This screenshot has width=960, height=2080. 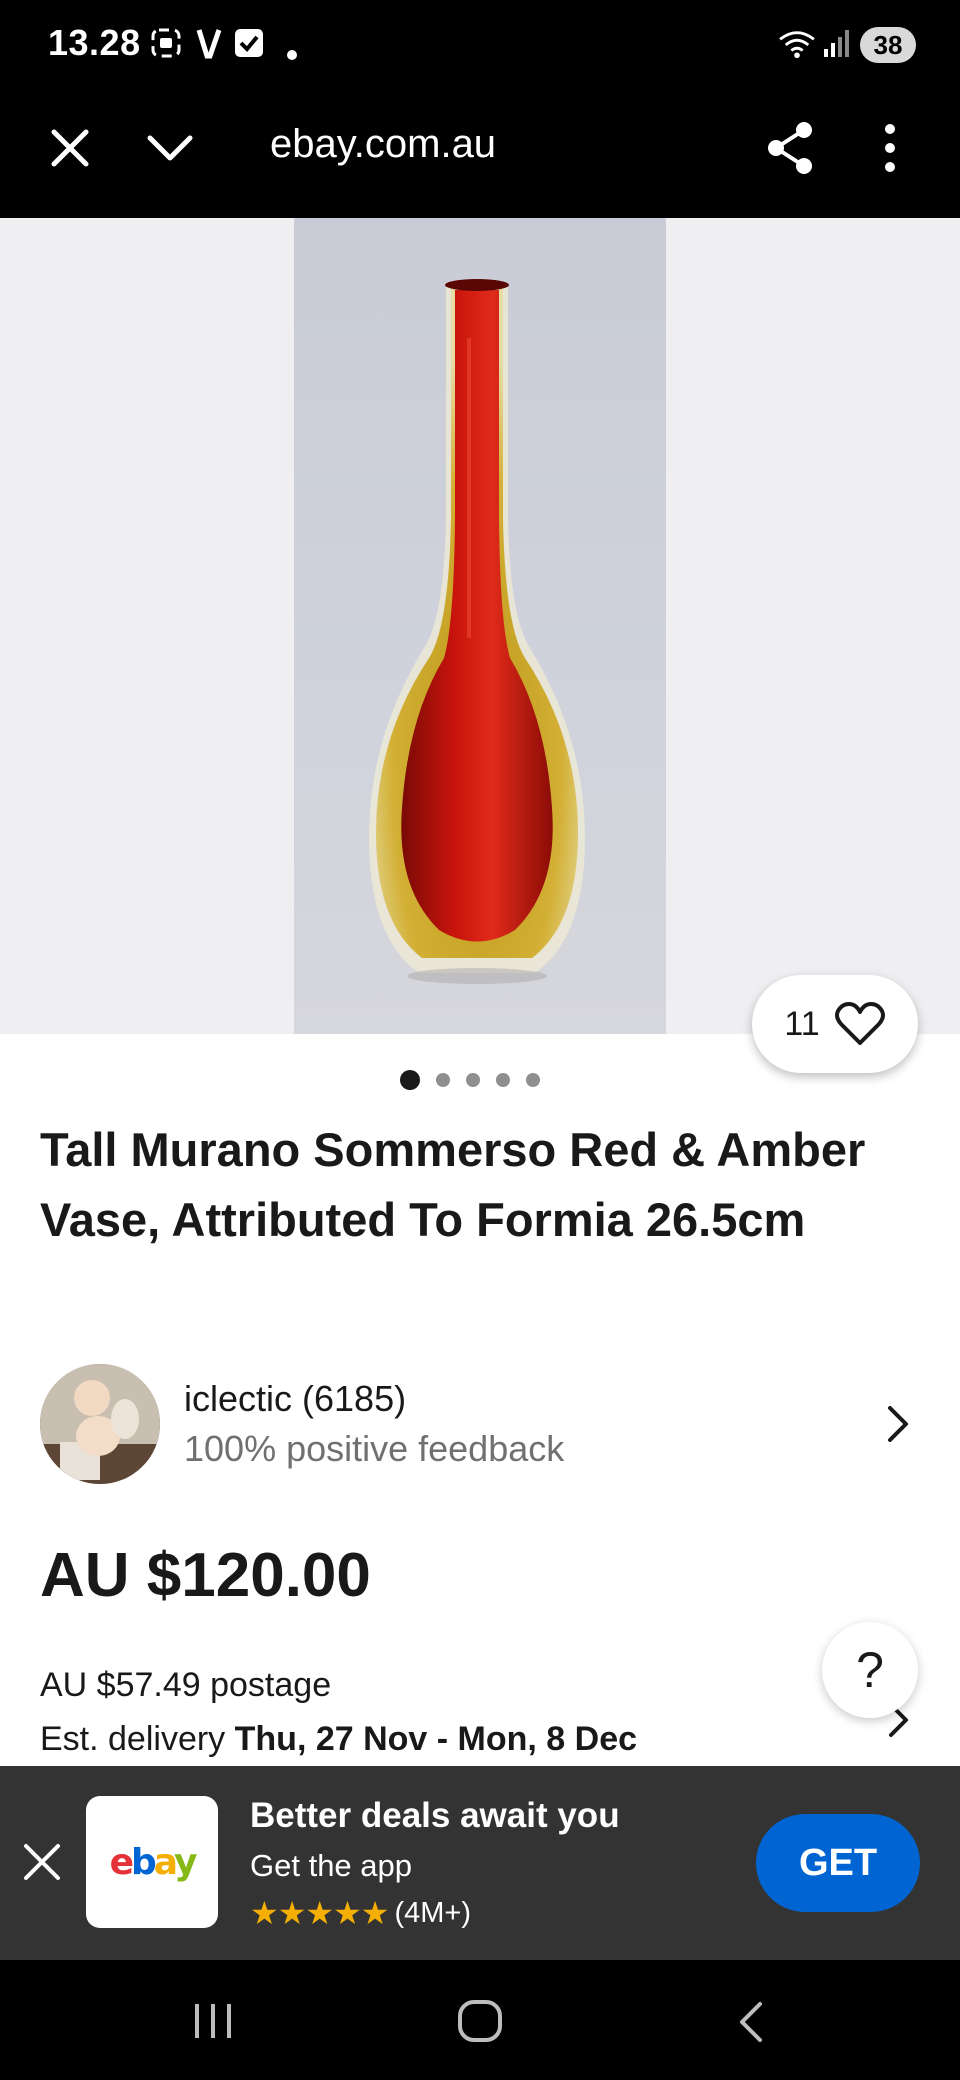 What do you see at coordinates (898, 1424) in the screenshot?
I see `chevron-right-icon` at bounding box center [898, 1424].